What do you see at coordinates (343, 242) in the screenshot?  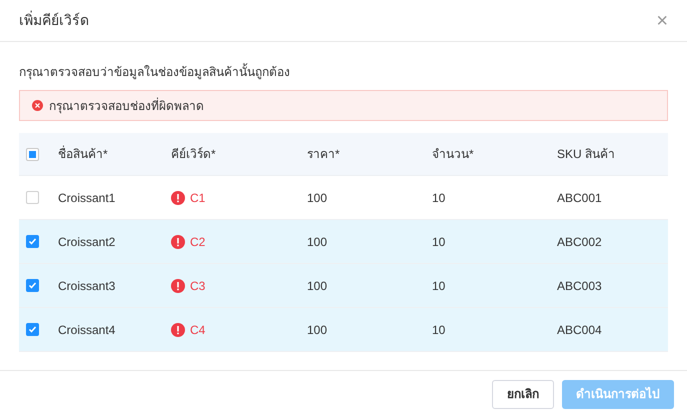 I see `table-row: Croissant2 C2 100 10 ABC002` at bounding box center [343, 242].